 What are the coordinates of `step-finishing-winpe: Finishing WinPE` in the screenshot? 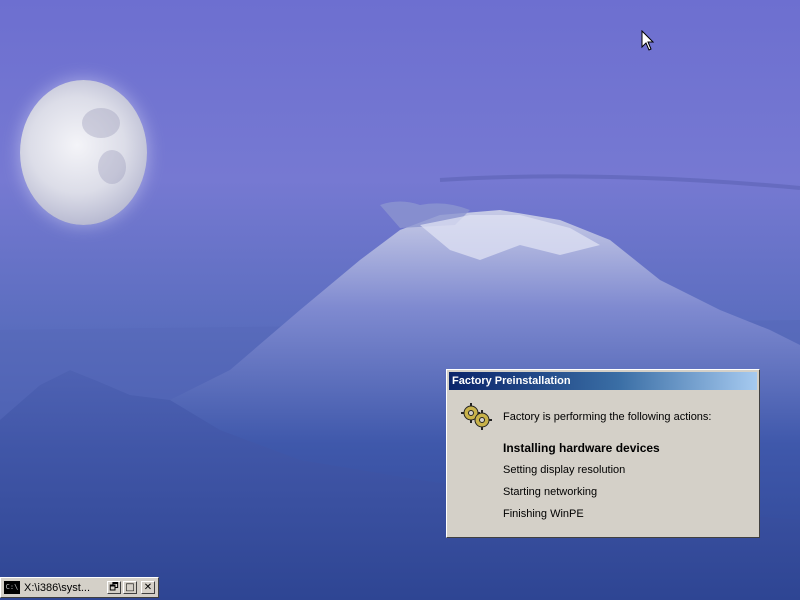 It's located at (543, 514).